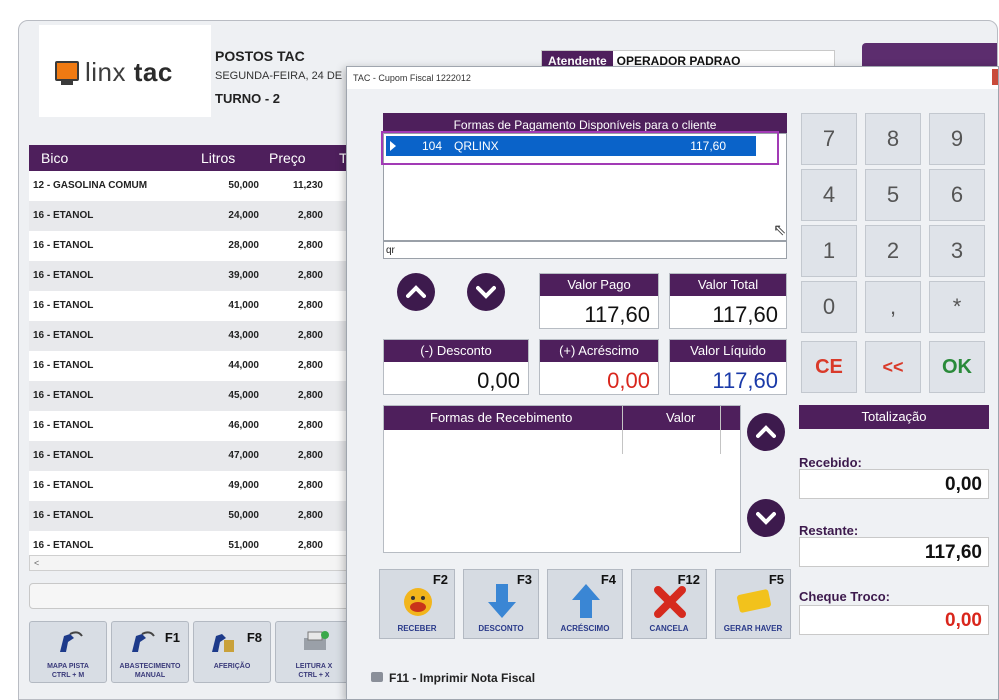 This screenshot has height=700, width=999. I want to click on leitura-x-shortcut: CTRL + X, so click(314, 675).